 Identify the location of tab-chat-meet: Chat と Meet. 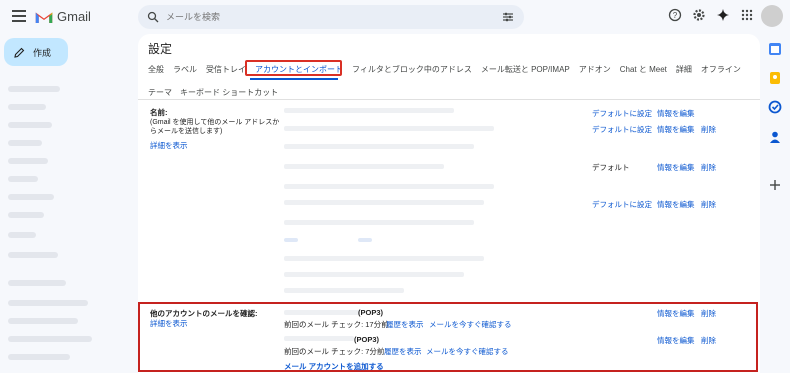
(643, 69).